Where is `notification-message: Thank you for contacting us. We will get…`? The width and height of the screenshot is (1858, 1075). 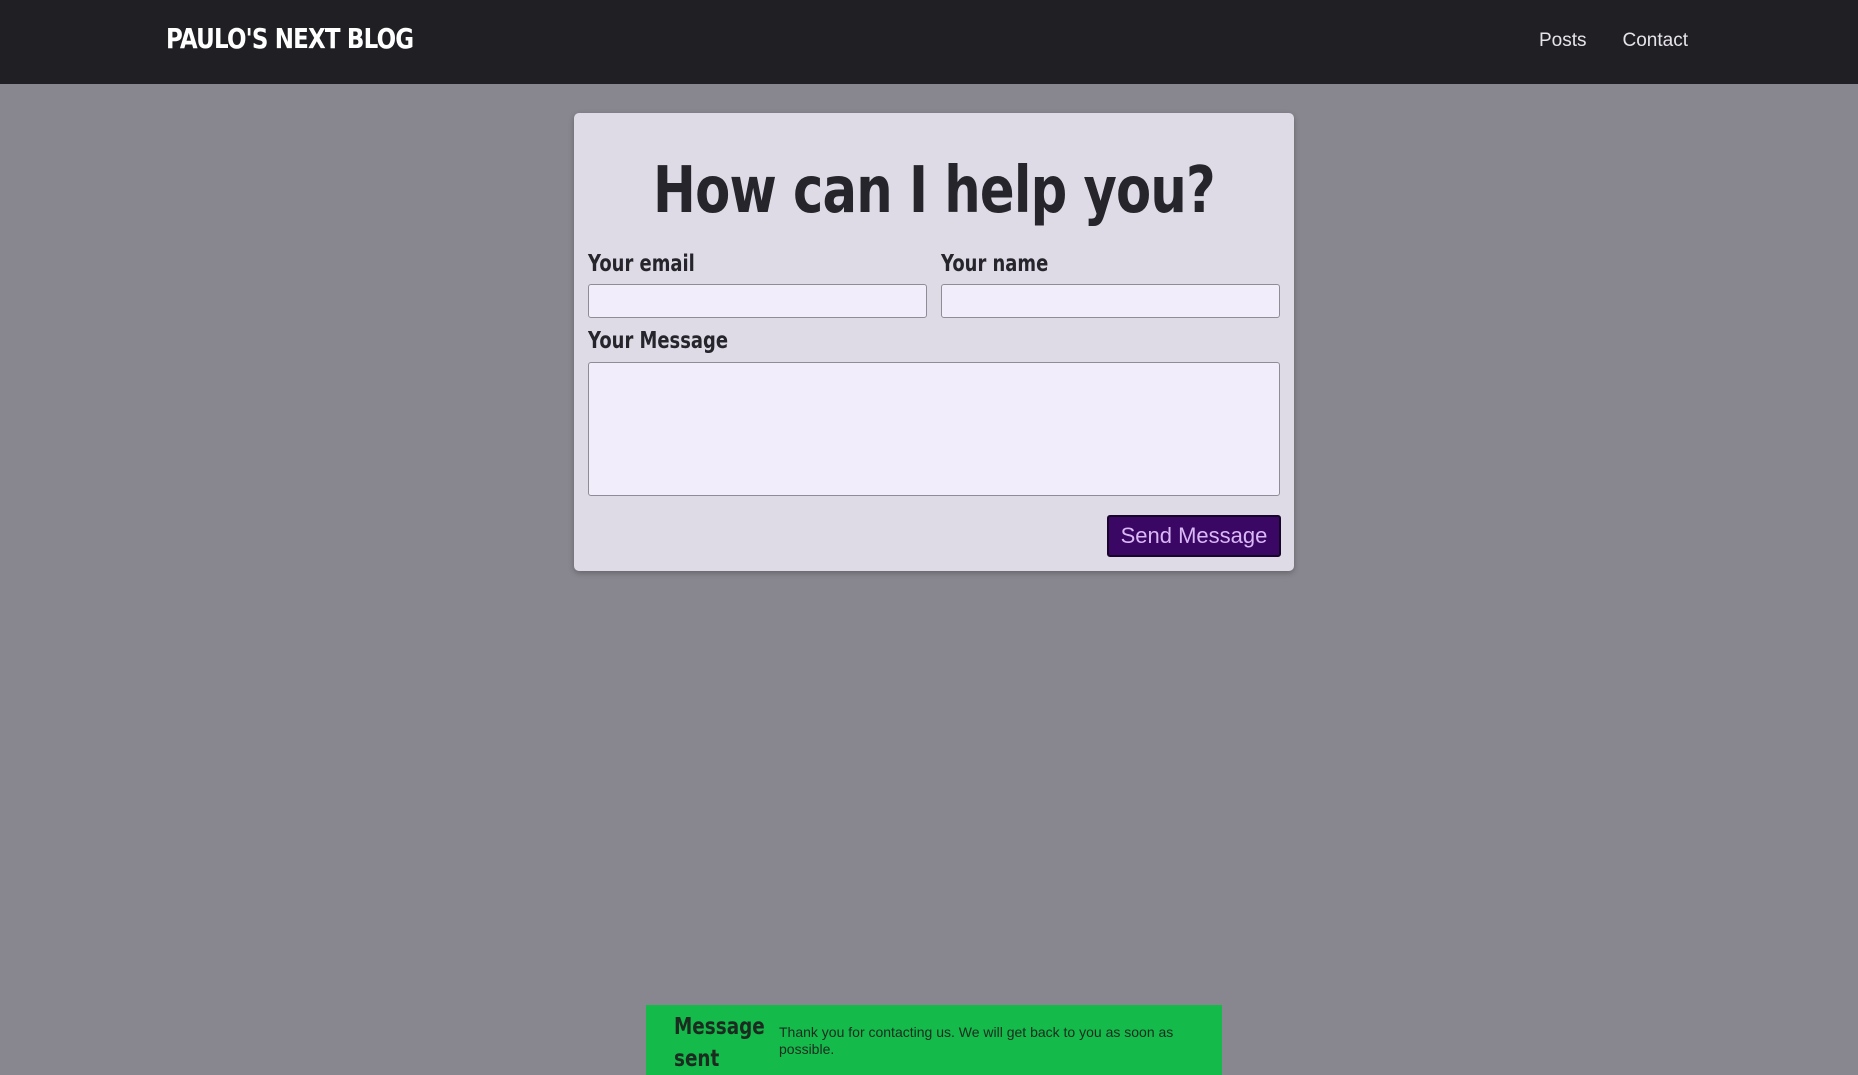
notification-message: Thank you for contacting us. We will get… is located at coordinates (976, 1040).